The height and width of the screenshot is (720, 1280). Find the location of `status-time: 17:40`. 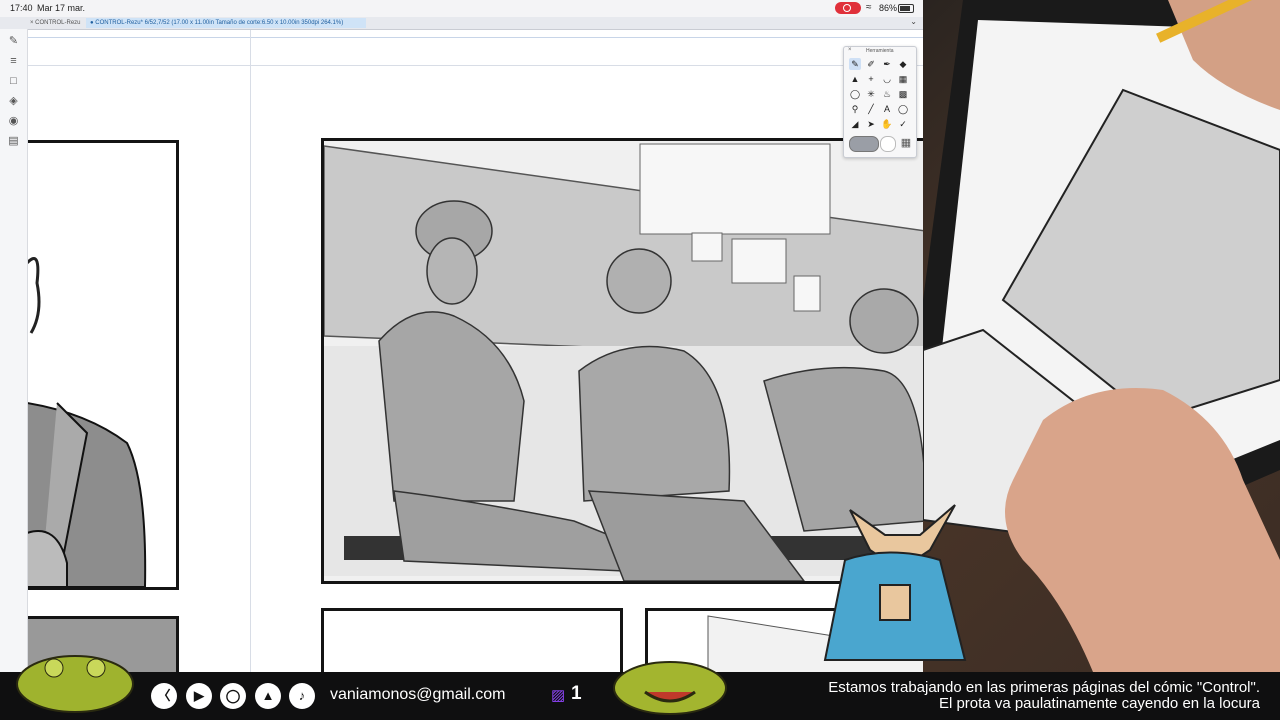

status-time: 17:40 is located at coordinates (21, 8).